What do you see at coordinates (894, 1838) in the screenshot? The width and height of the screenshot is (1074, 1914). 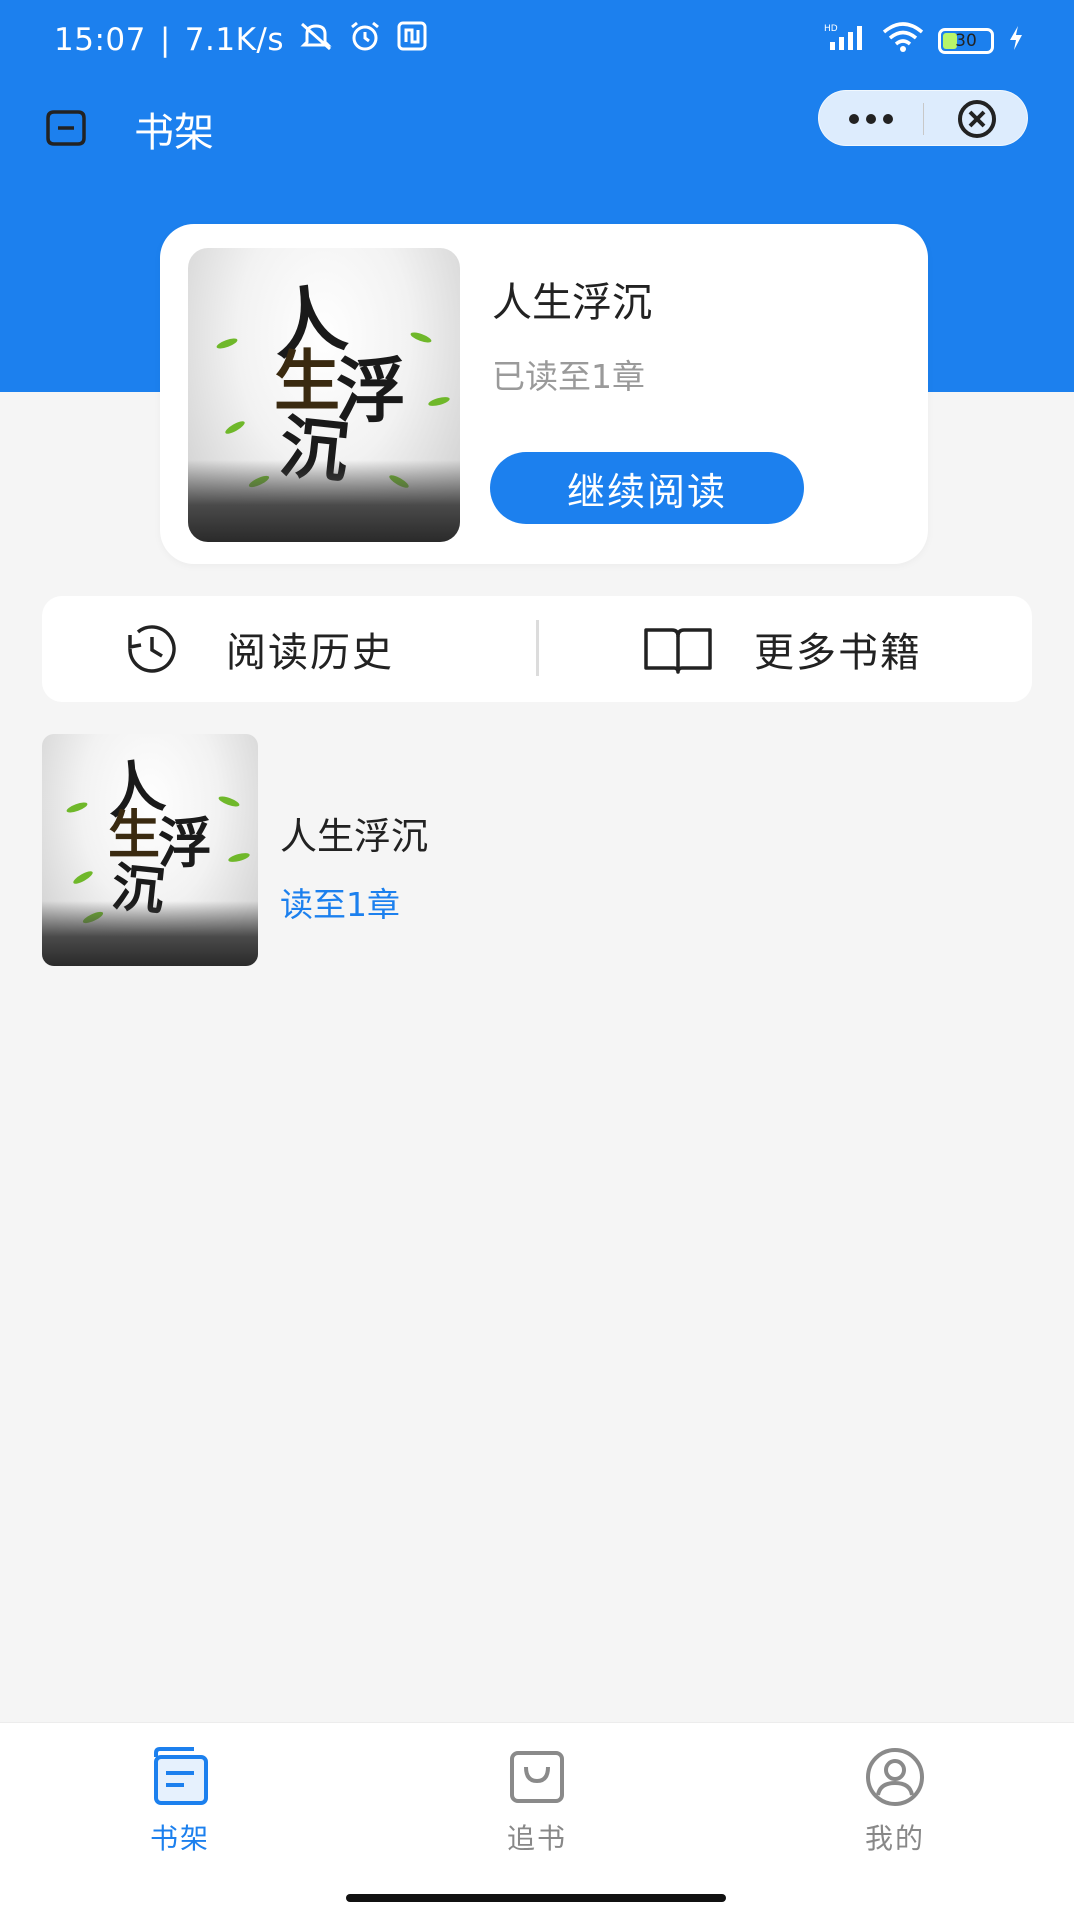 I see `tab-profile-label: 我的` at bounding box center [894, 1838].